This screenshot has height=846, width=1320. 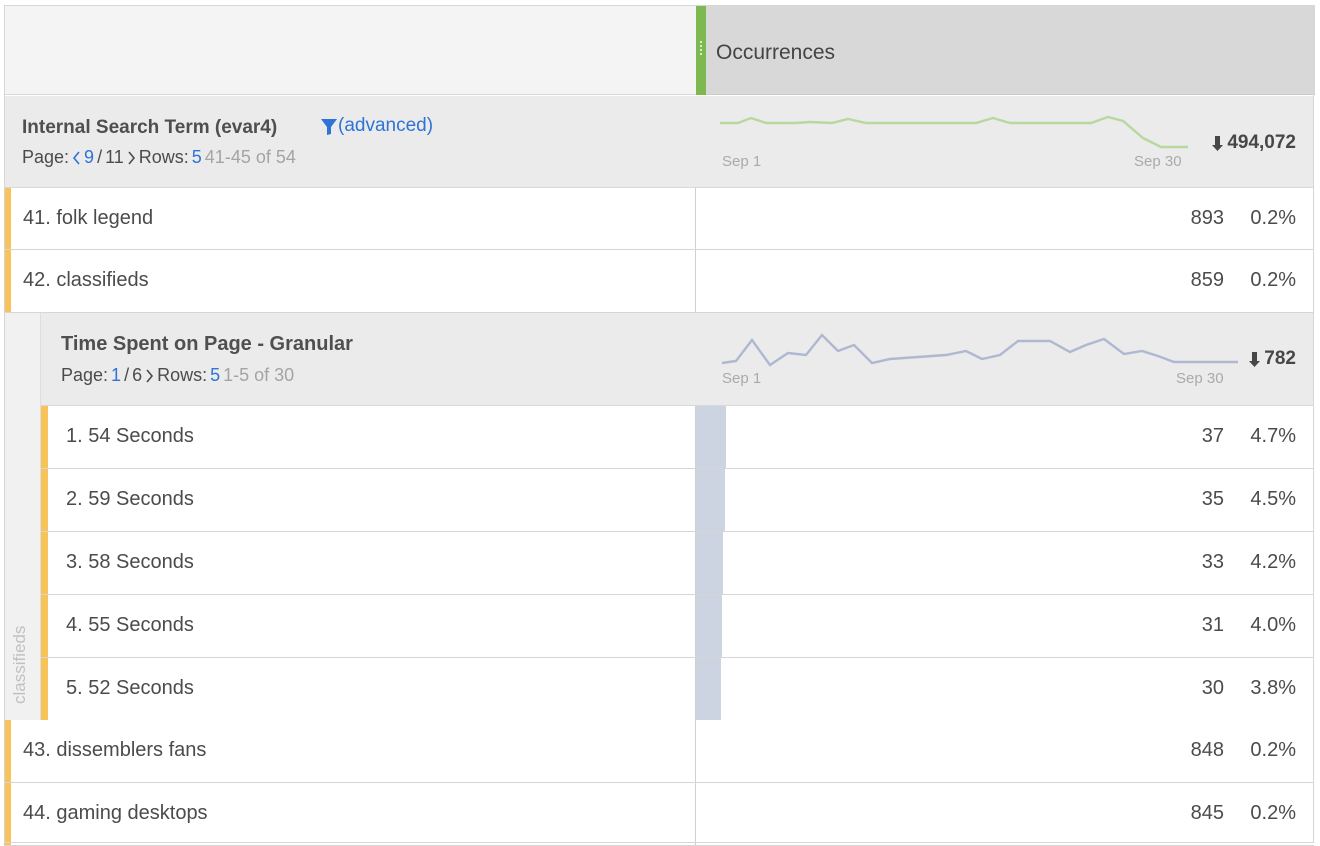 What do you see at coordinates (1273, 625) in the screenshot?
I see `row-percent: 4.0%` at bounding box center [1273, 625].